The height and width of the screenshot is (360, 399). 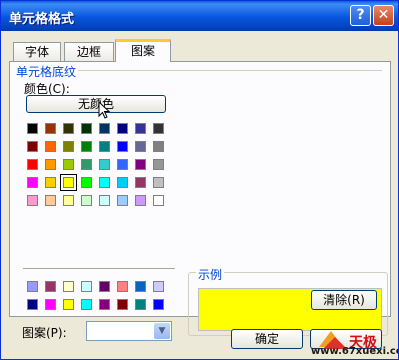 I want to click on sample-label: 示例, so click(x=210, y=274).